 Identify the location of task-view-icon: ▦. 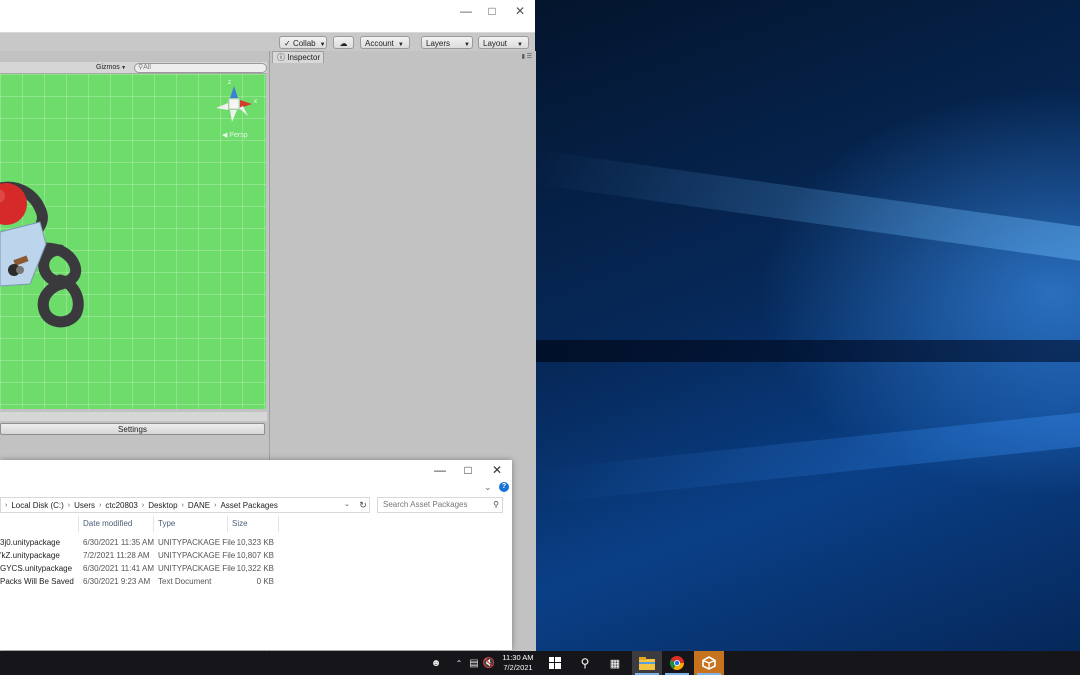
(615, 663).